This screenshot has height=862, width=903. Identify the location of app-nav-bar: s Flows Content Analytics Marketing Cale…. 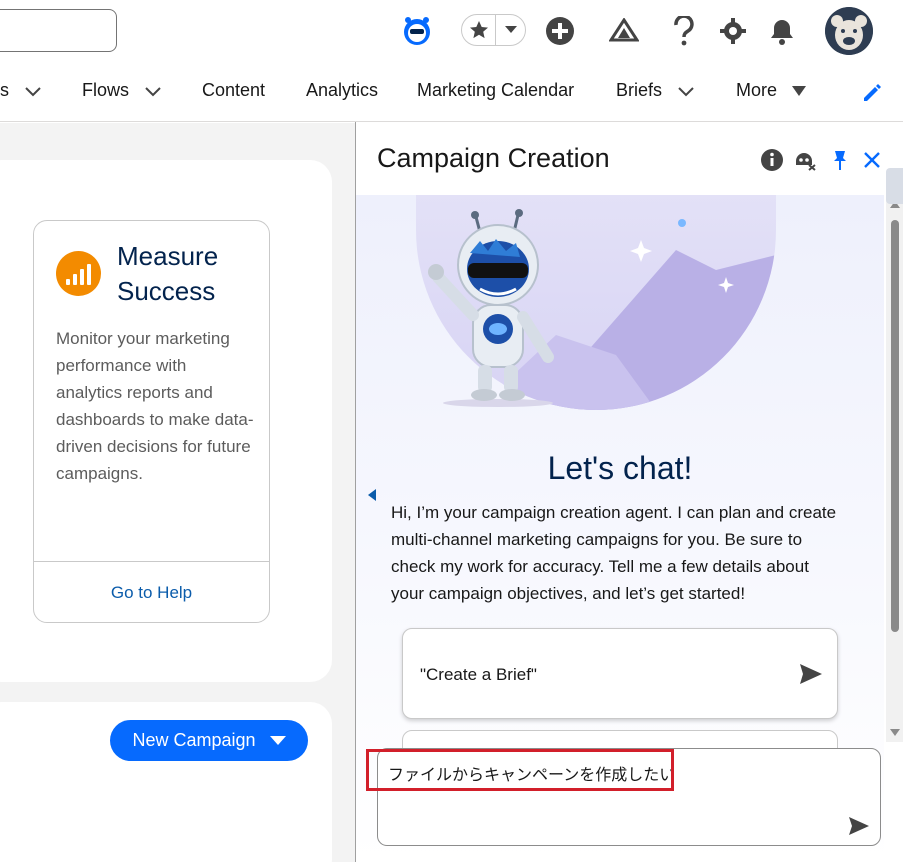
(451, 92).